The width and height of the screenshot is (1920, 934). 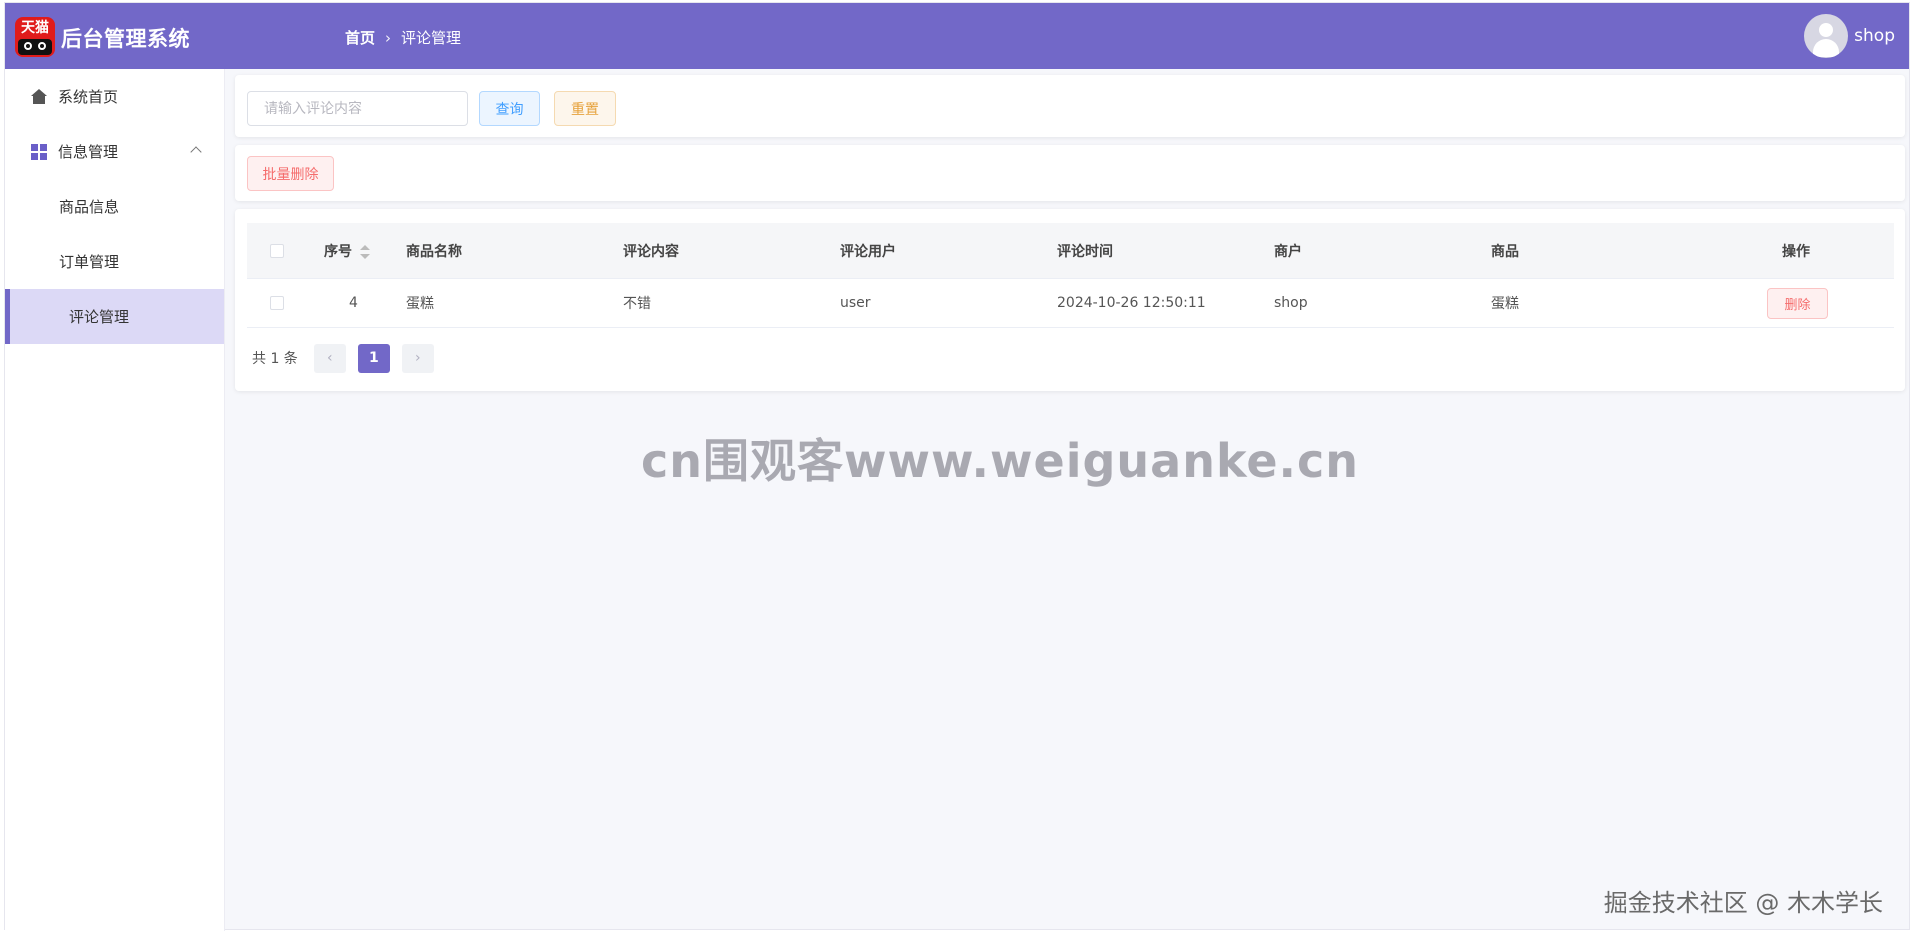 I want to click on column-header-id: 序号, so click(x=347, y=251).